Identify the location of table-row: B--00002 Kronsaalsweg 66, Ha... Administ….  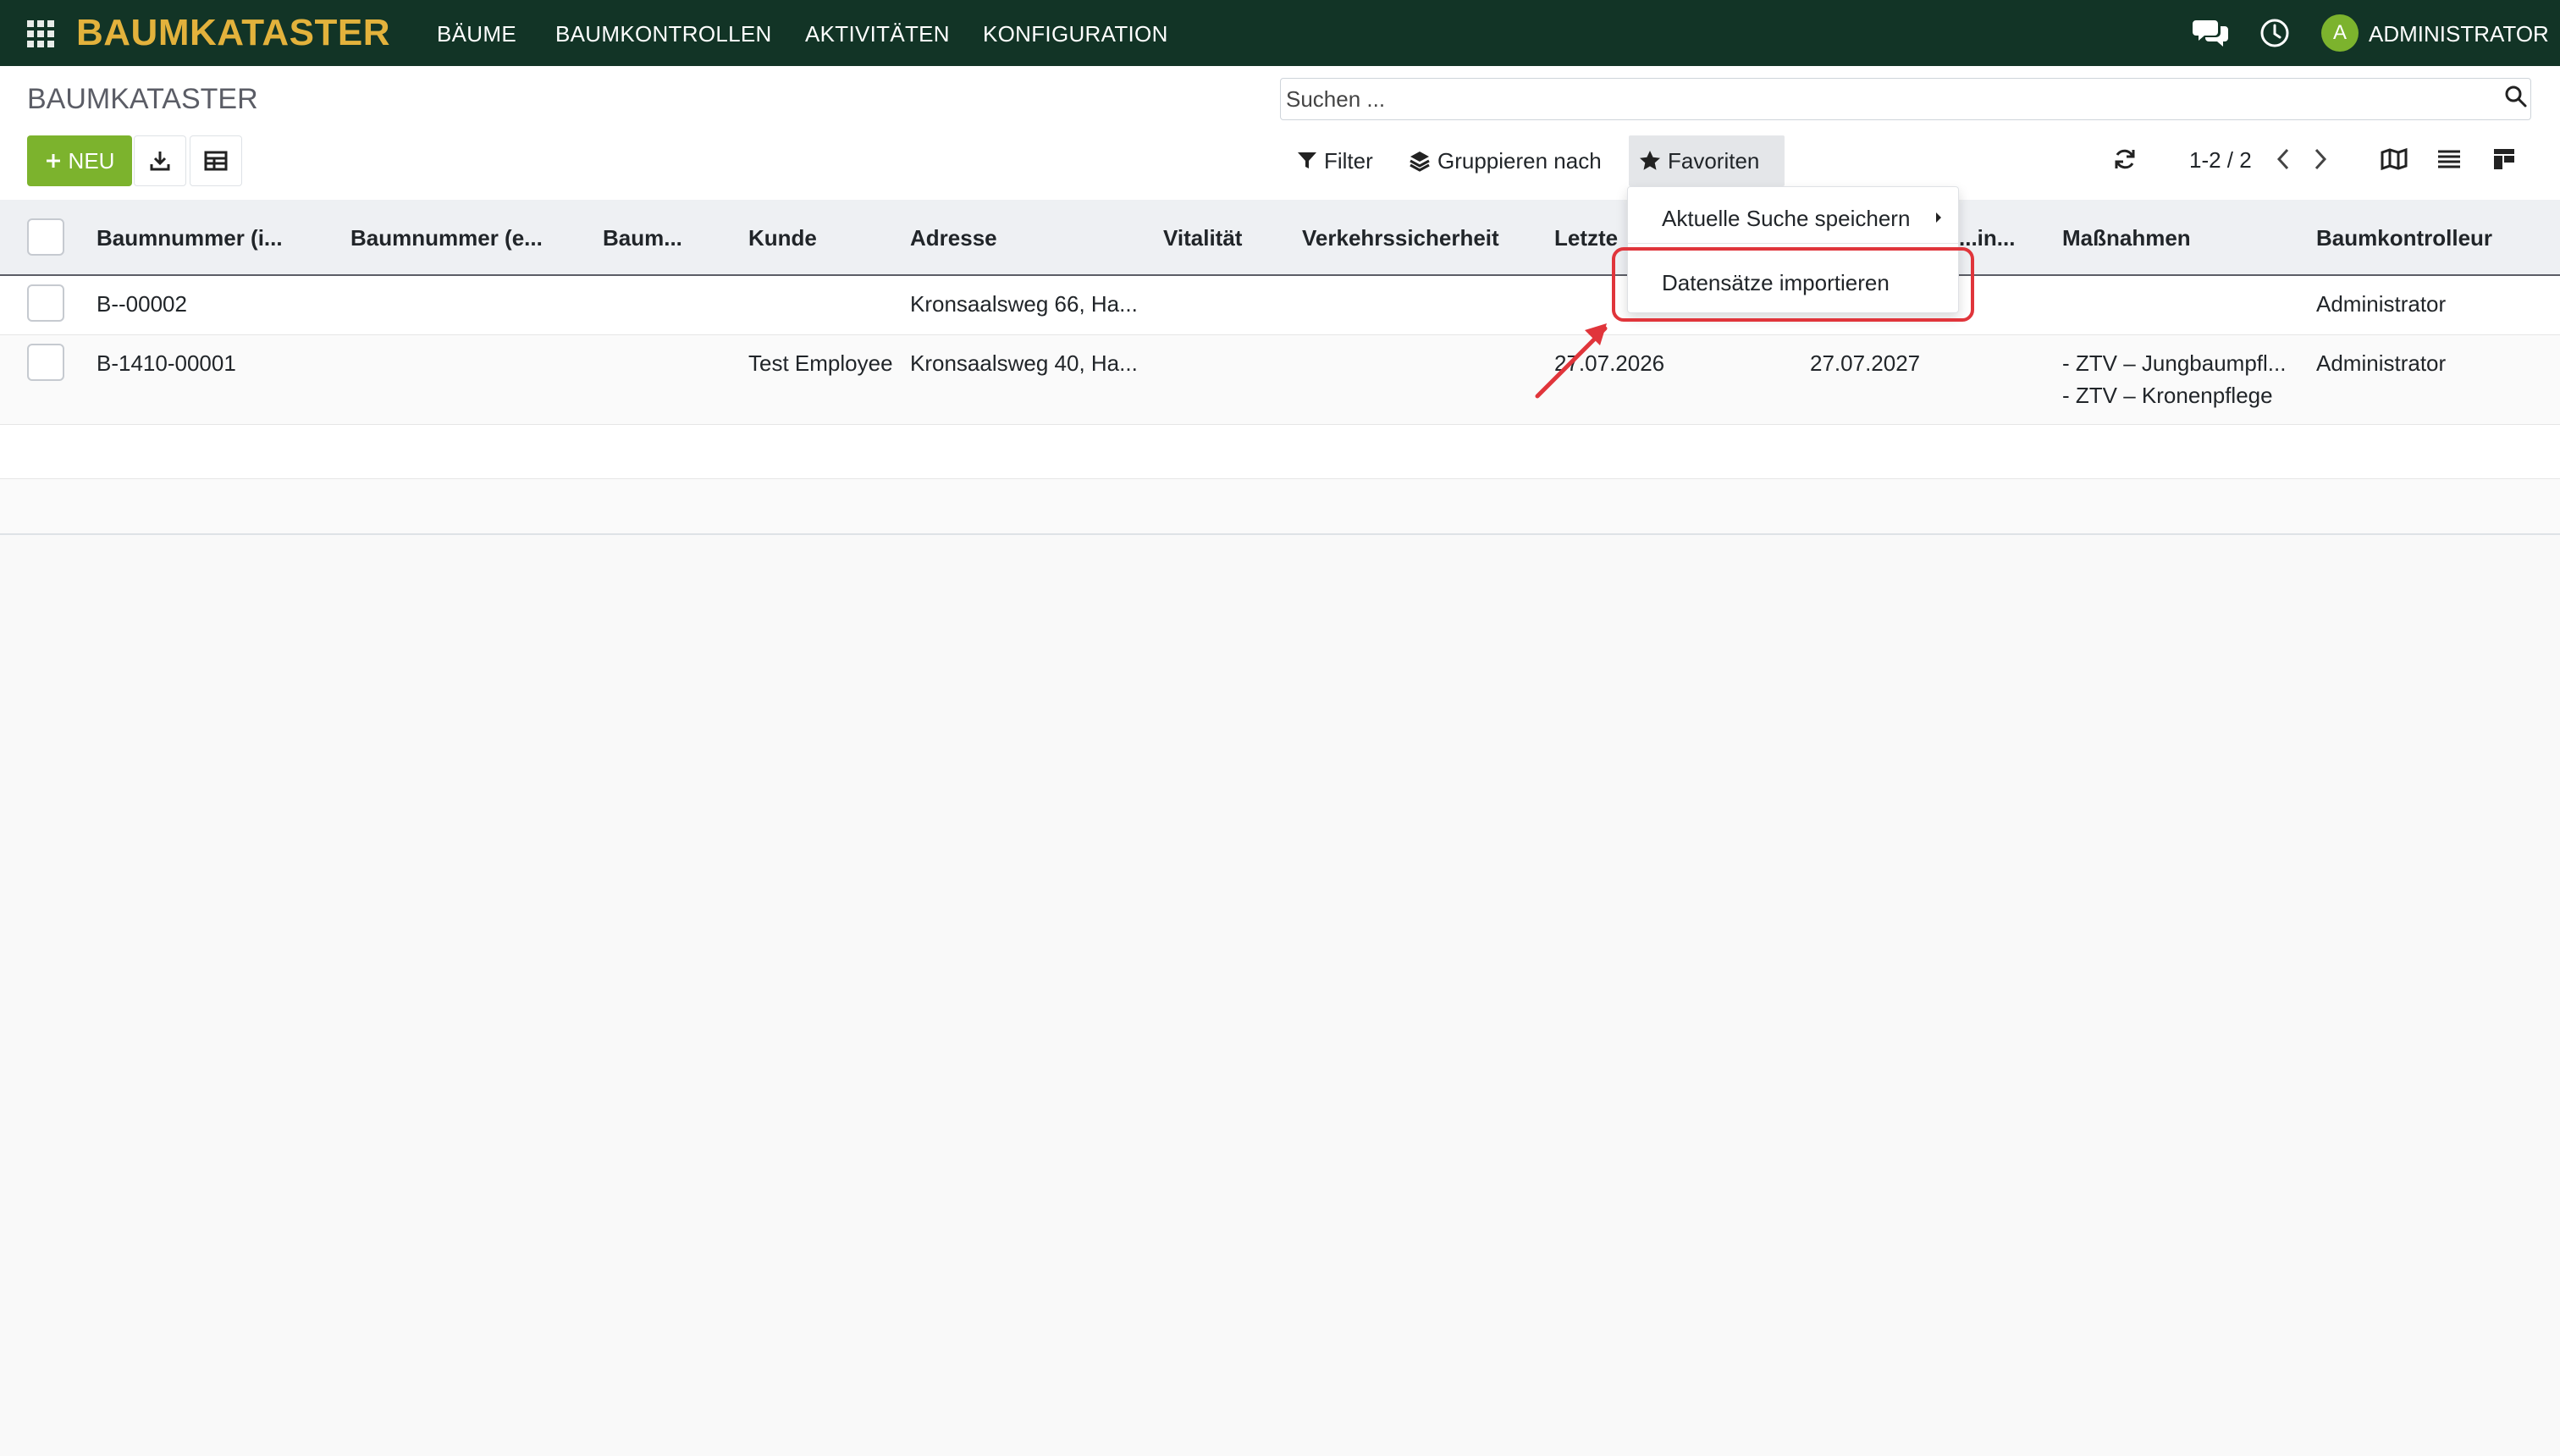
(1280, 305).